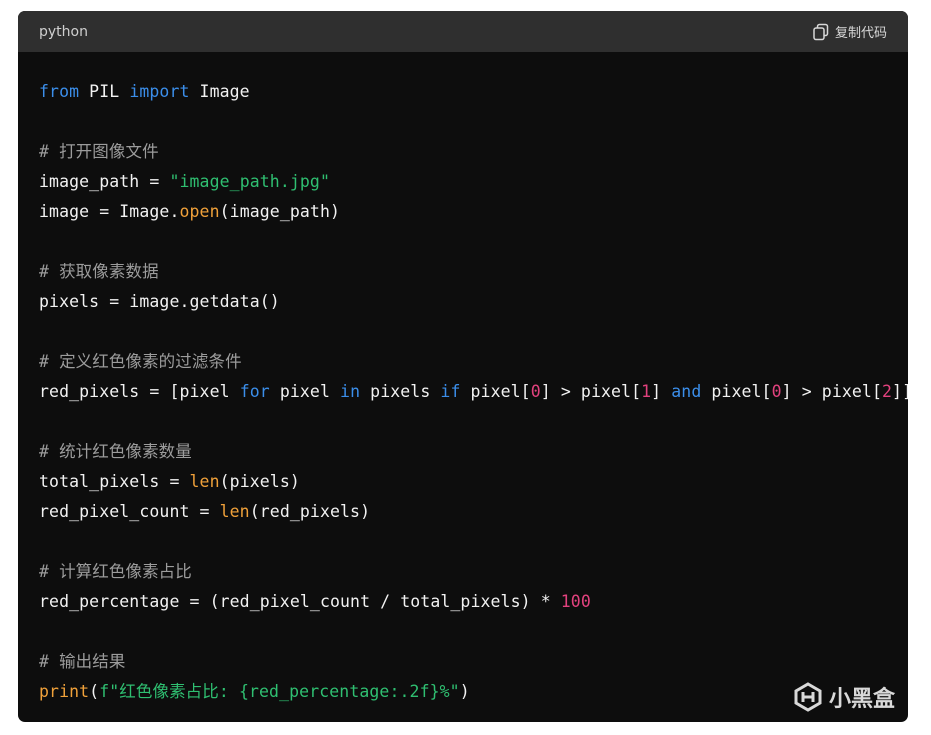 Image resolution: width=931 pixels, height=735 pixels. What do you see at coordinates (400, 391) in the screenshot?
I see `code-text: pixels` at bounding box center [400, 391].